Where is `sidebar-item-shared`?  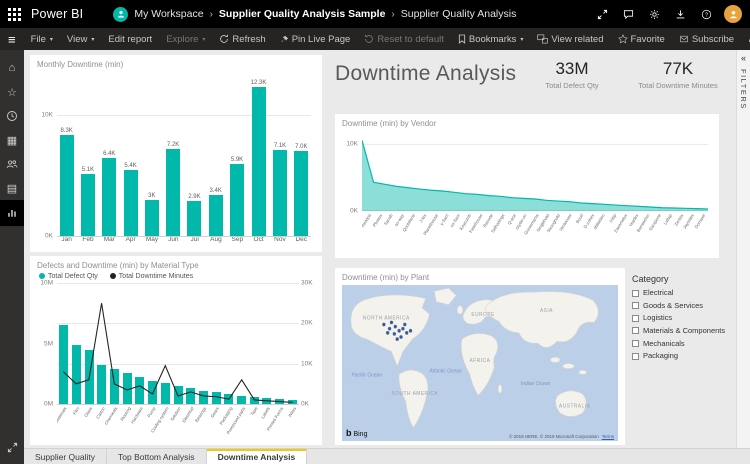 sidebar-item-shared is located at coordinates (12, 164).